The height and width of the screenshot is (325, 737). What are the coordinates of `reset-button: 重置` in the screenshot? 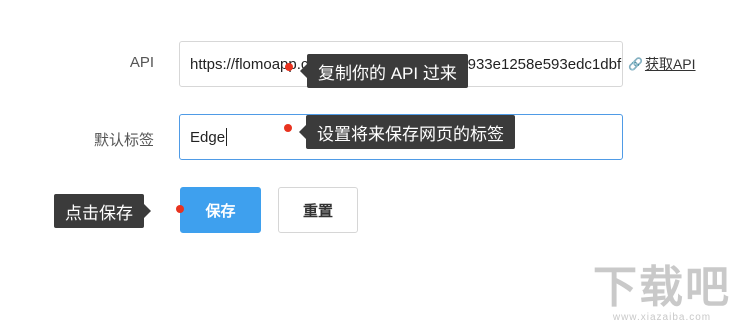 It's located at (318, 210).